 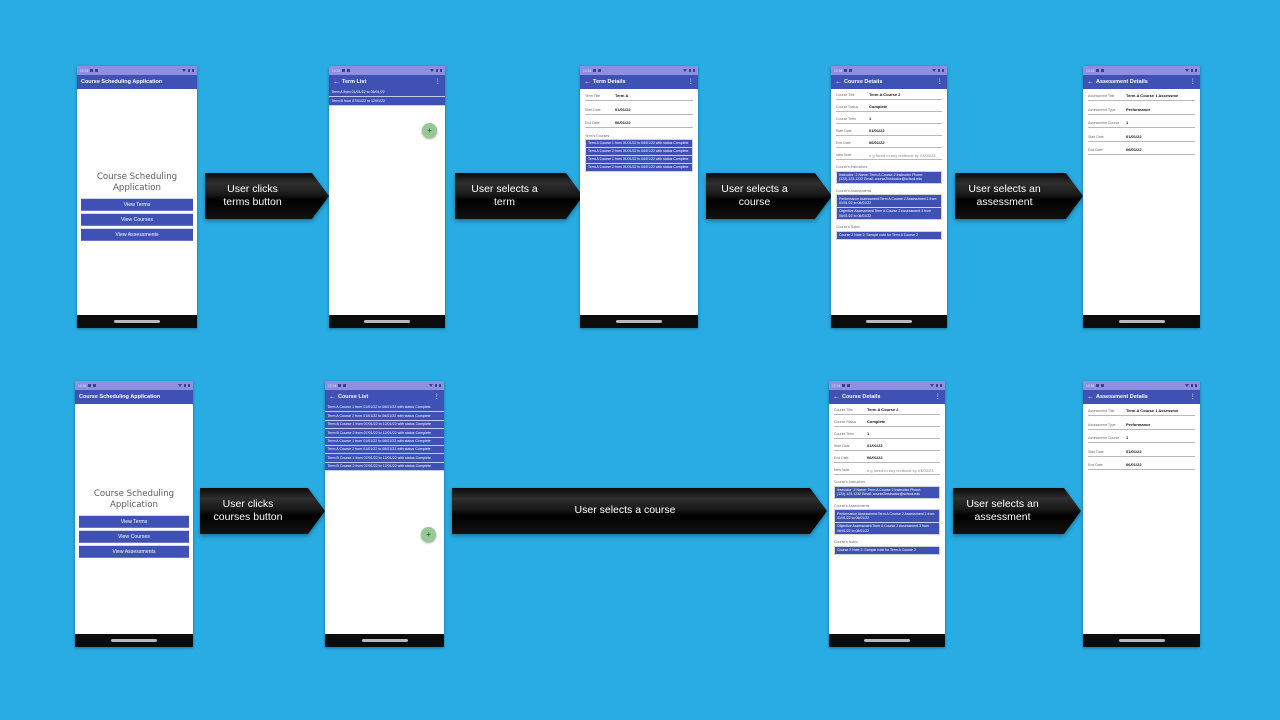 What do you see at coordinates (845, 422) in the screenshot?
I see `field-label: Course Status` at bounding box center [845, 422].